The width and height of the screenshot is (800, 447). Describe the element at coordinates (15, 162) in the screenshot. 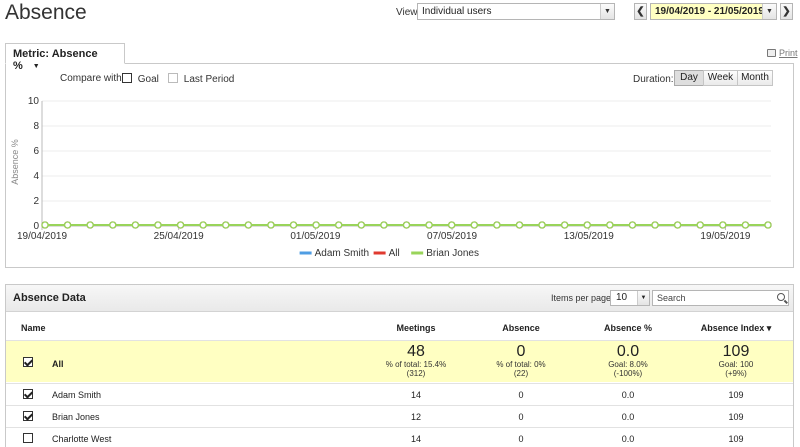

I see `y-axis-label: Absence %` at that location.